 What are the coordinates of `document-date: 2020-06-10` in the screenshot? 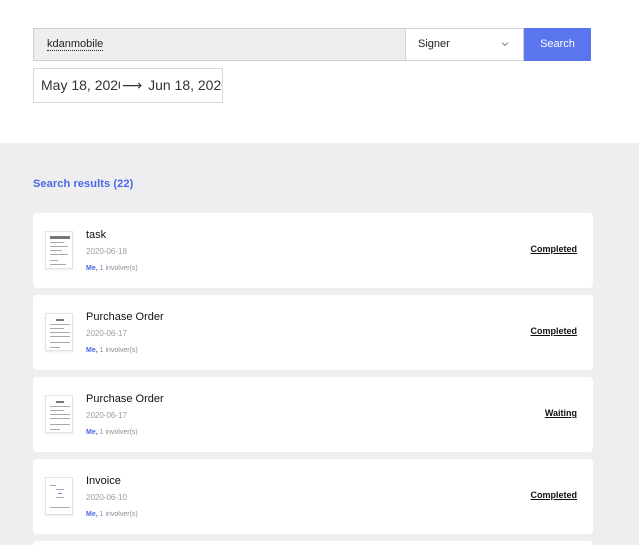 It's located at (106, 497).